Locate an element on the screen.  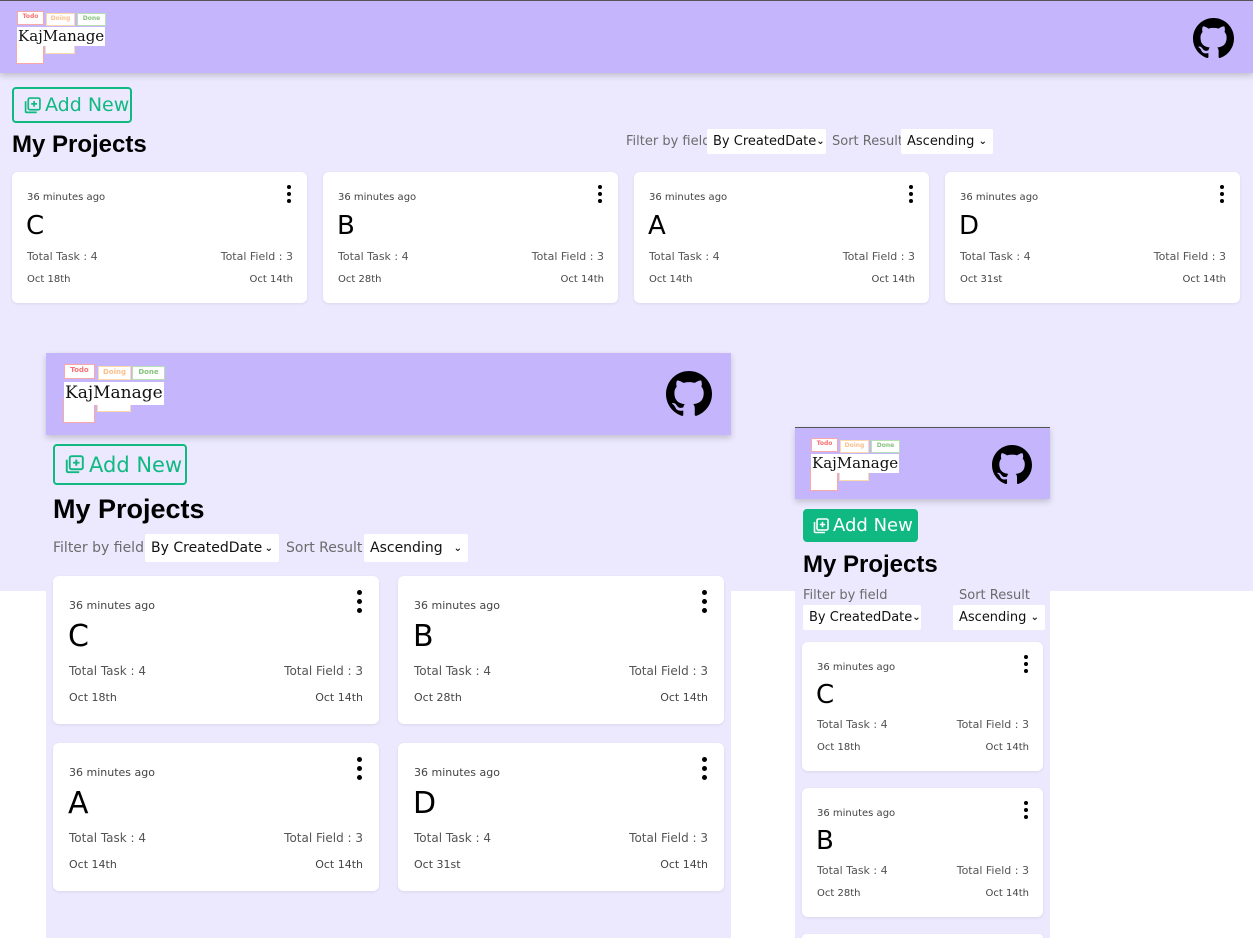
project-name: D is located at coordinates (425, 803).